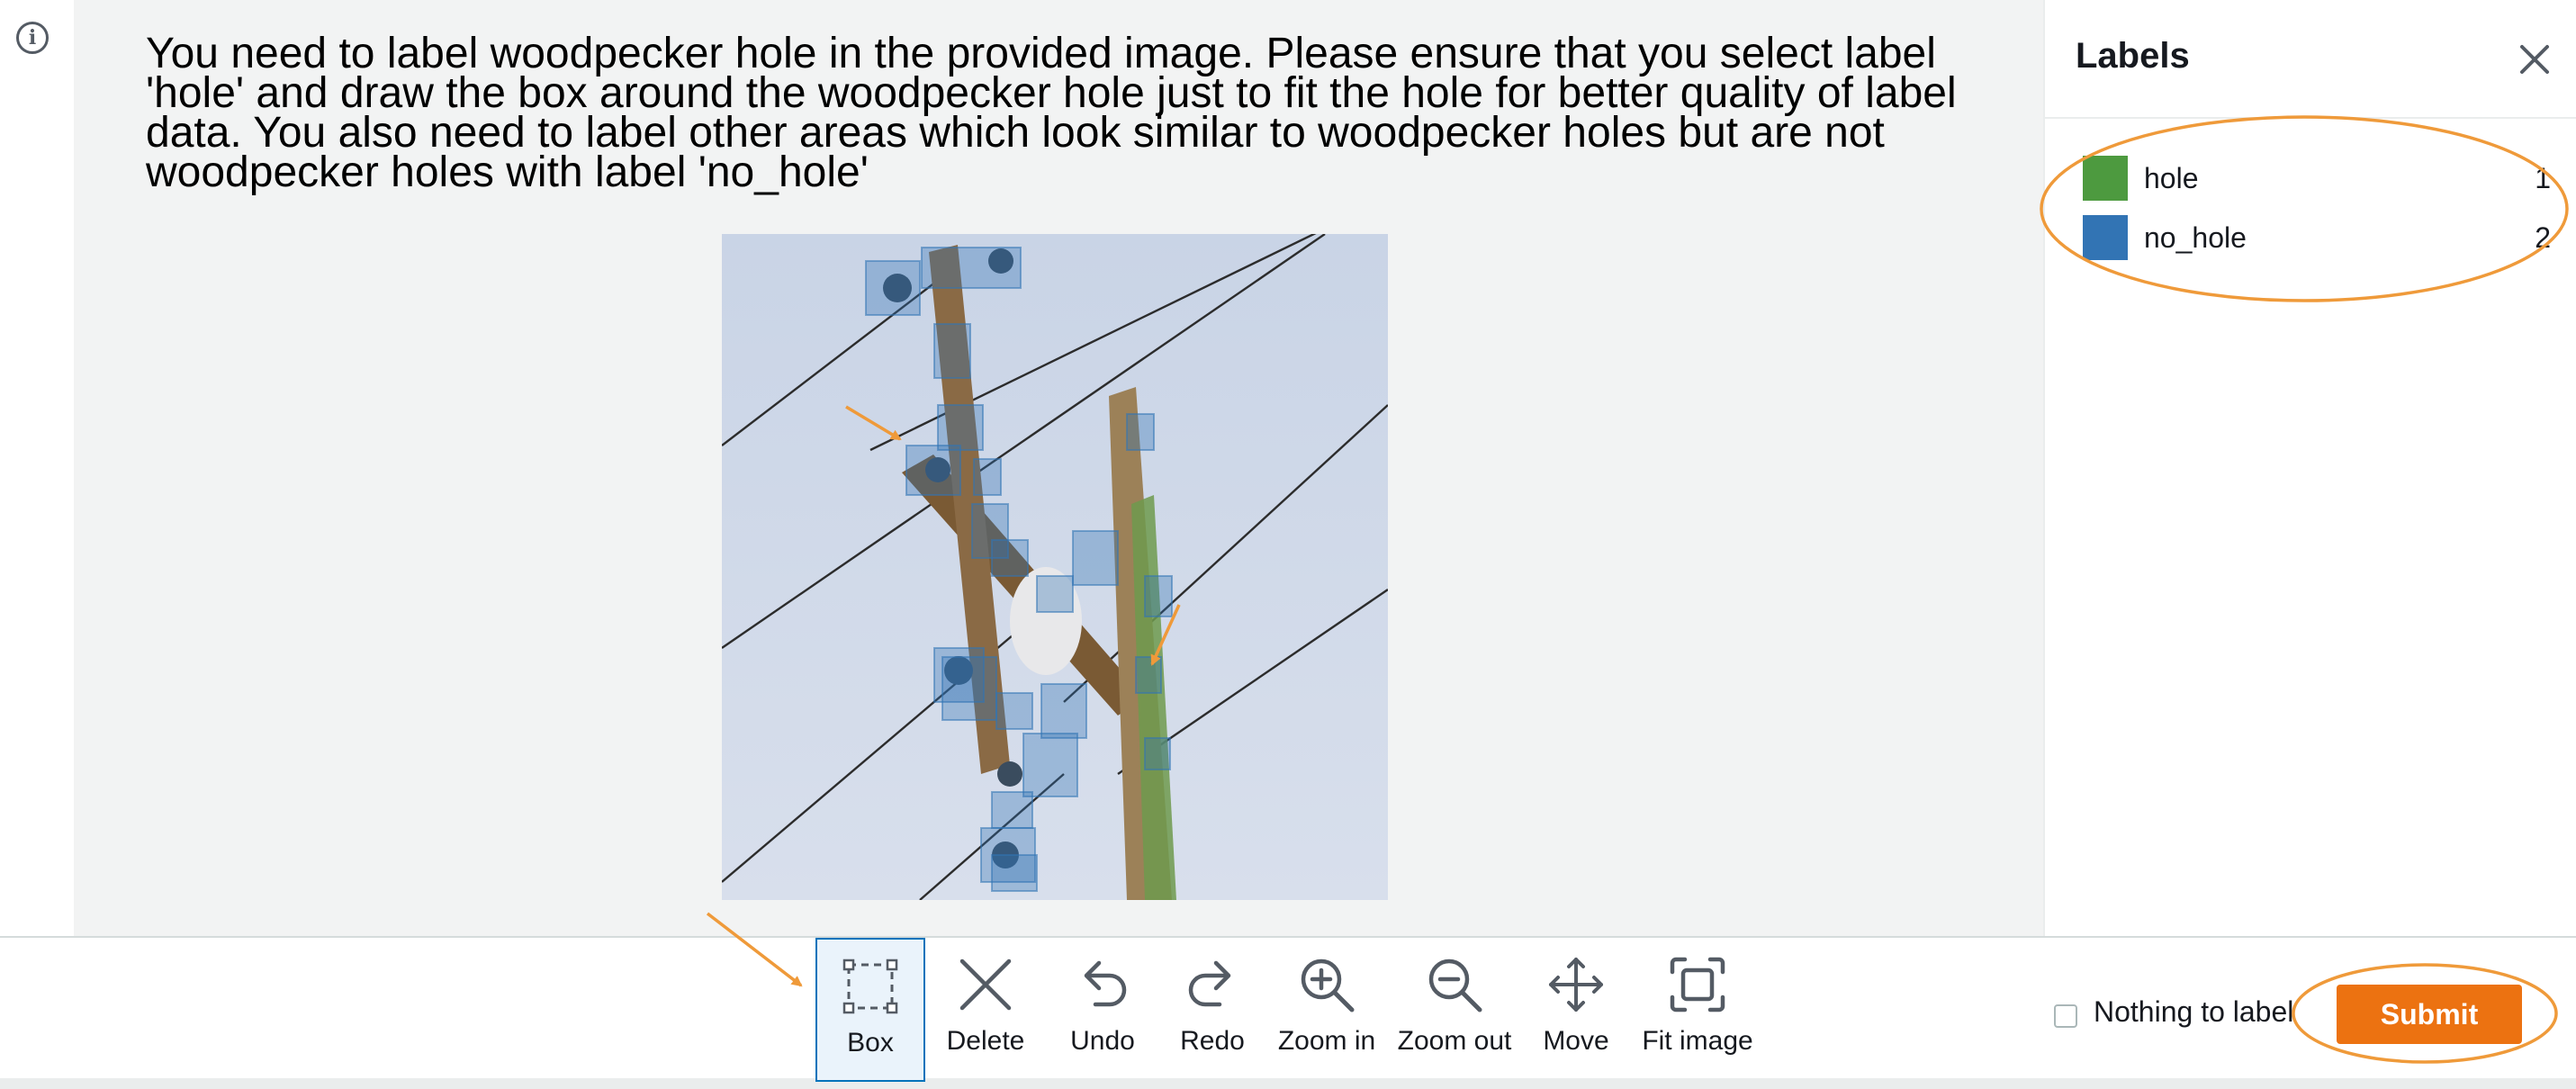  I want to click on tool-label: Box, so click(870, 1043).